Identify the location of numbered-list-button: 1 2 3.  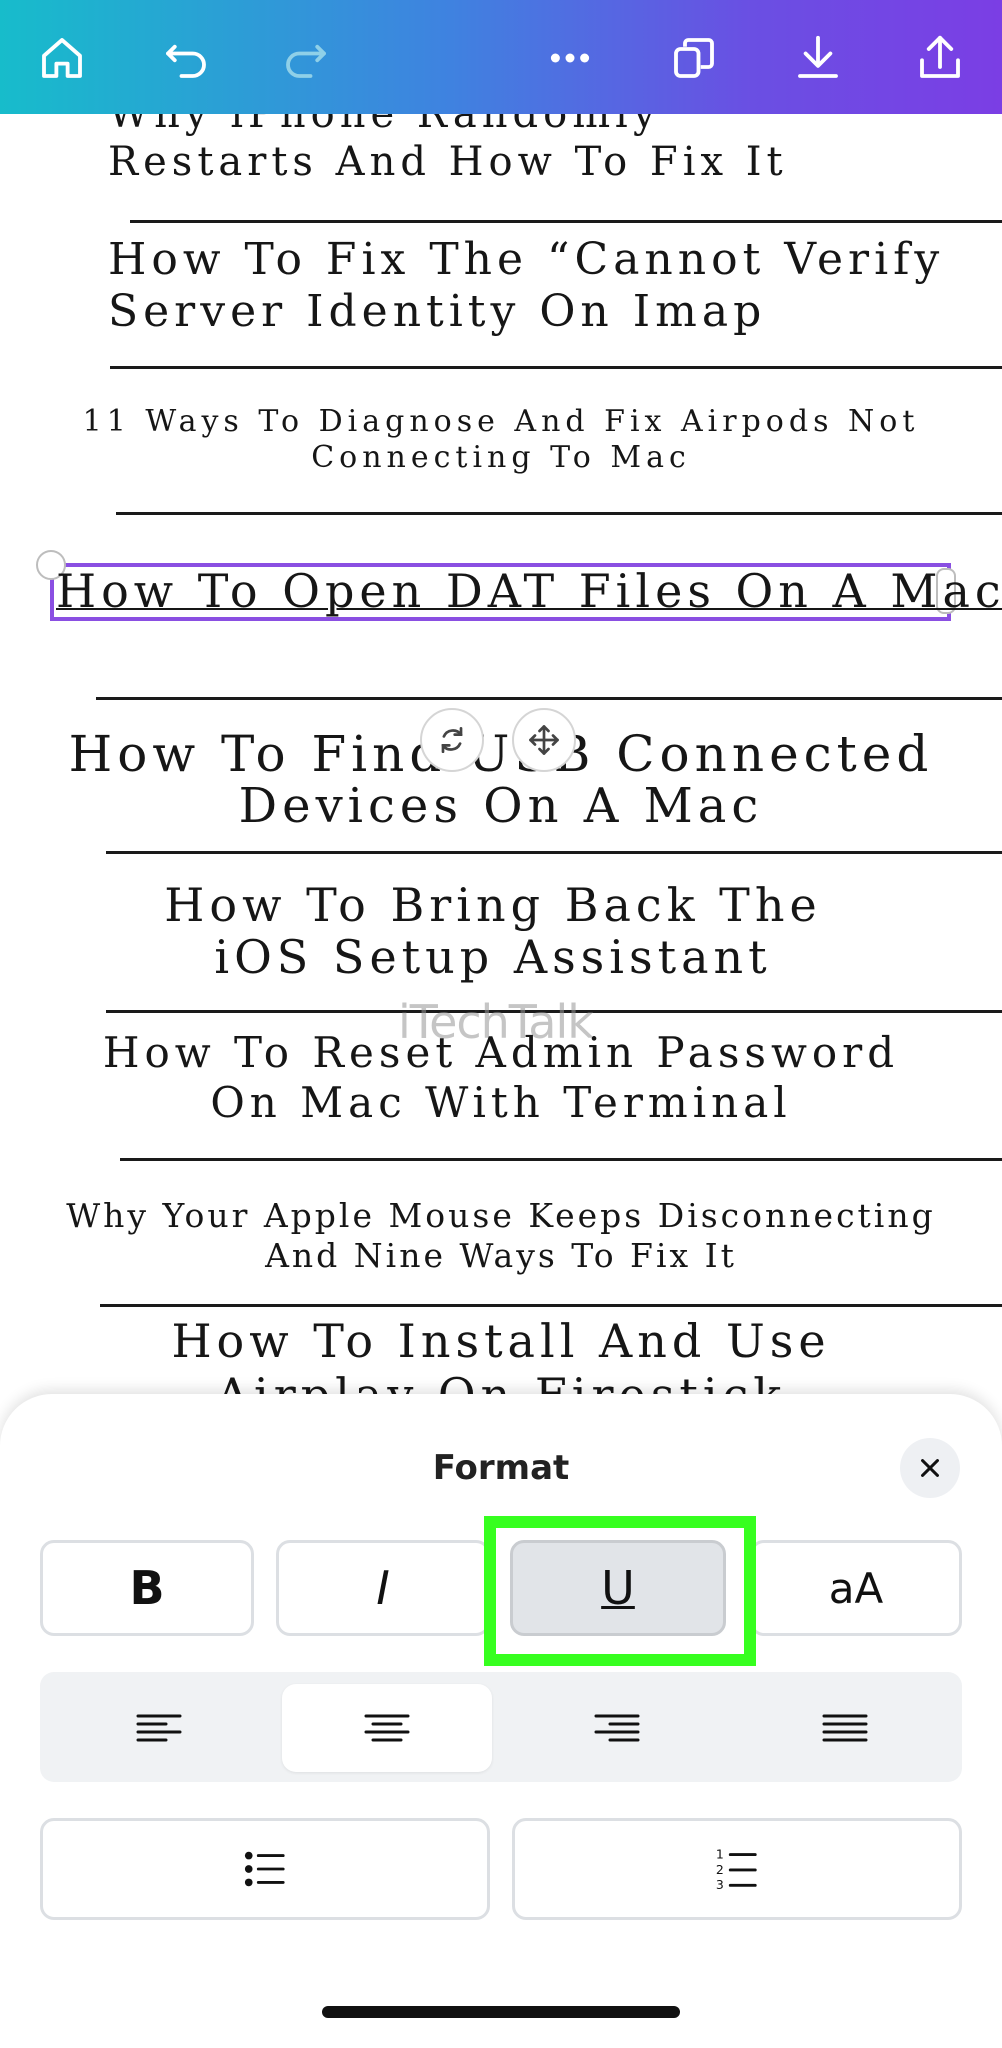
(737, 1869).